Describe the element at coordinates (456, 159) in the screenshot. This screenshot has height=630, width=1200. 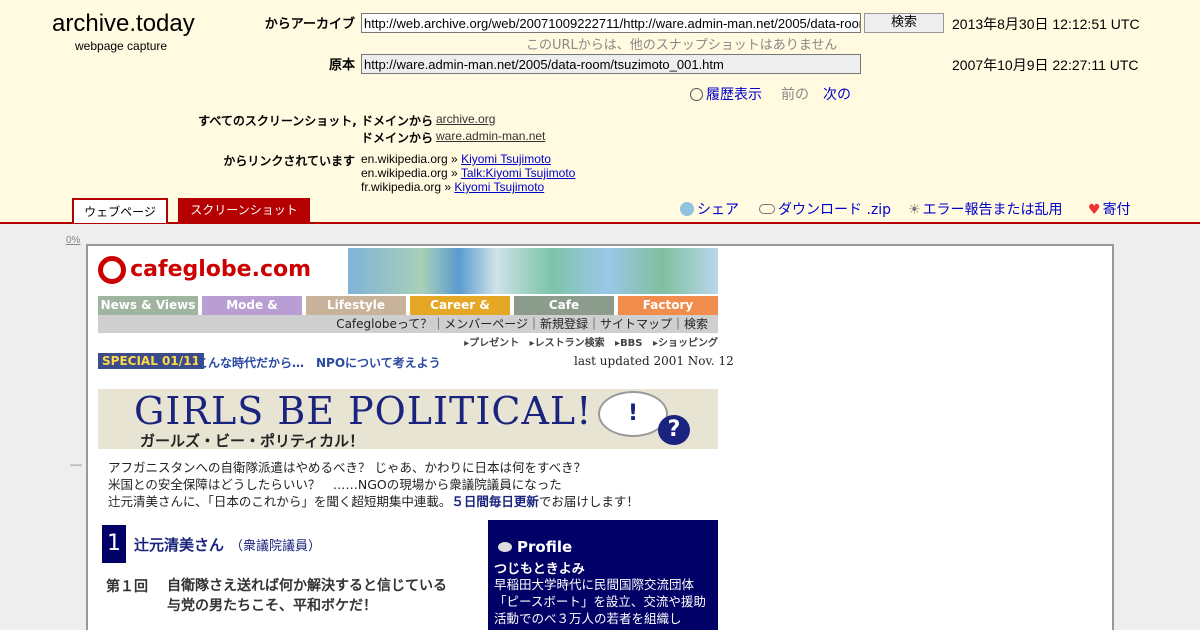
I see `wiki-link-row: en.wikipedia.org » Kiyomi Tsujimoto` at that location.